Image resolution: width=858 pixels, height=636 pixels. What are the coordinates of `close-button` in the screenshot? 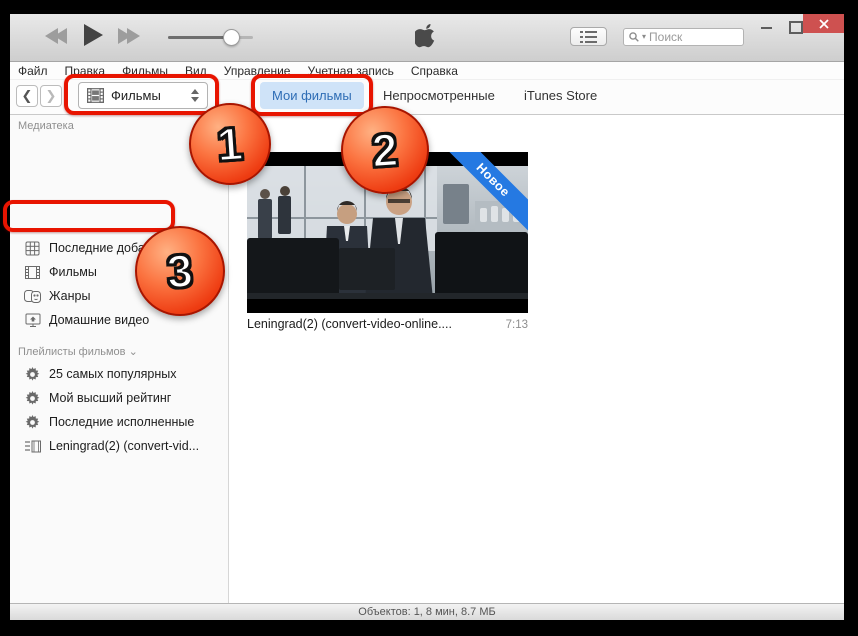 It's located at (823, 23).